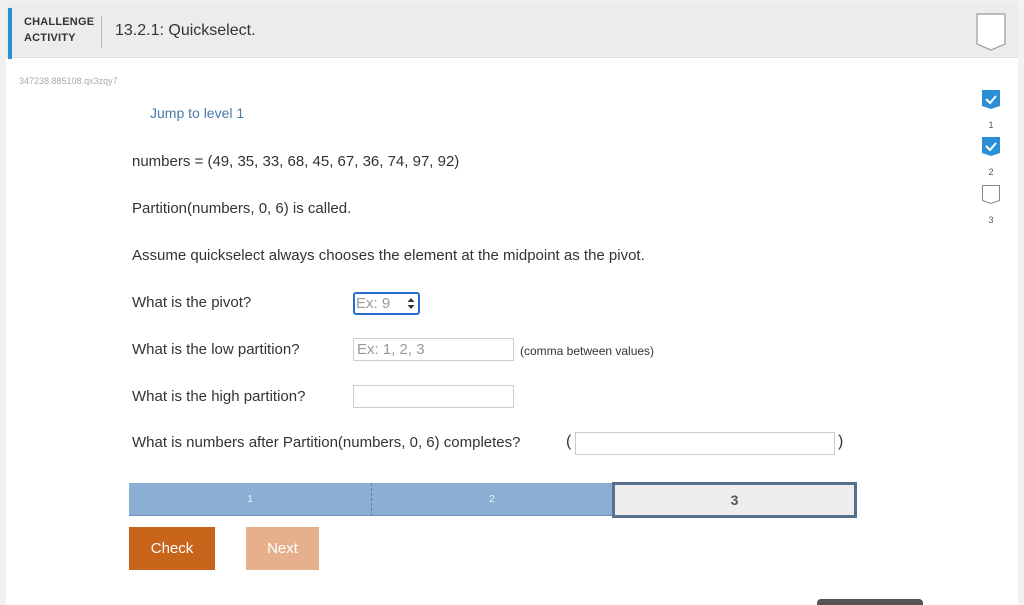  I want to click on numbers-after-input, so click(705, 443).